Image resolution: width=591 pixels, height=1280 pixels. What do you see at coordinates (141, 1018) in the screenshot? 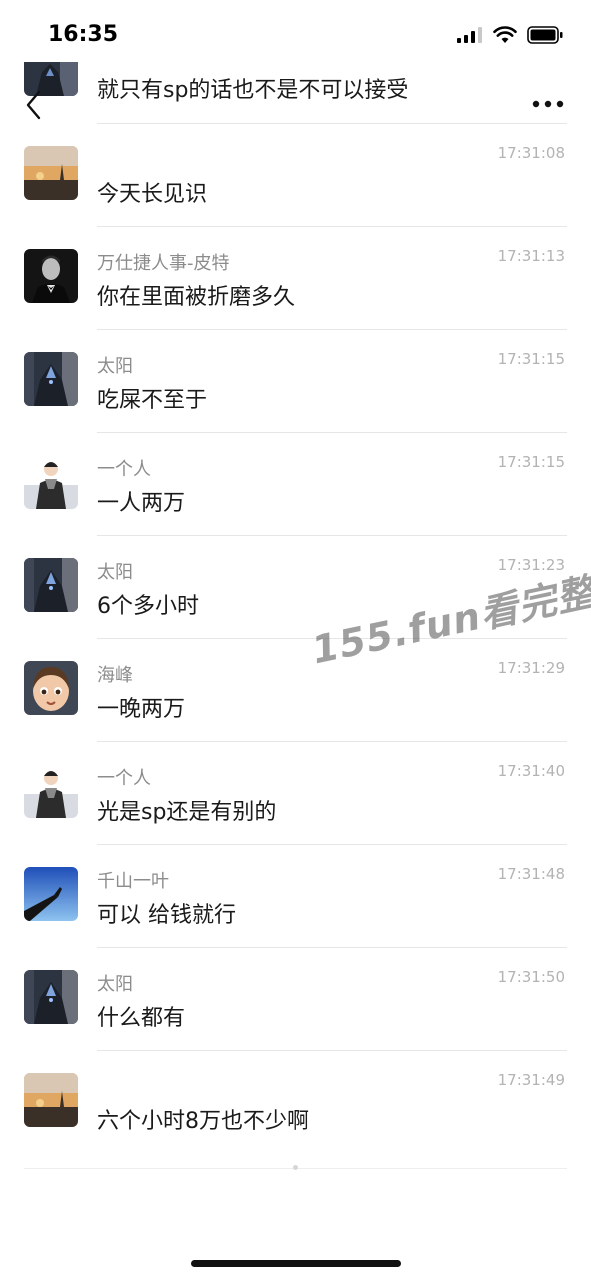
I see `message-text: 什么都有` at bounding box center [141, 1018].